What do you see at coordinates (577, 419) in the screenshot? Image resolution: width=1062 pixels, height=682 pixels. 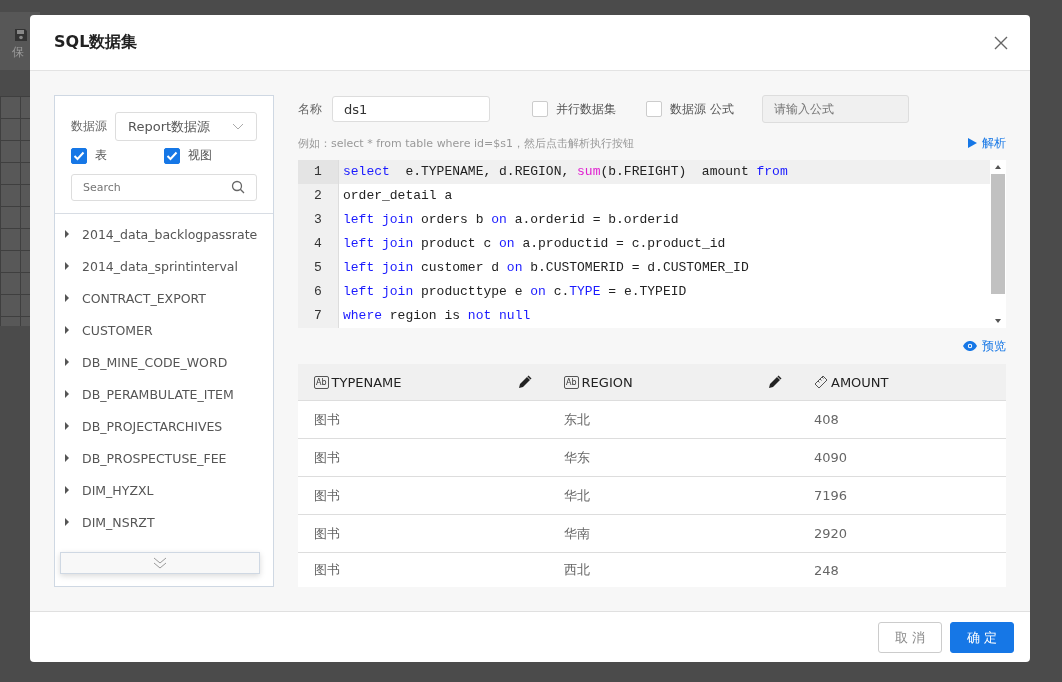 I see `table-cell: 东北` at bounding box center [577, 419].